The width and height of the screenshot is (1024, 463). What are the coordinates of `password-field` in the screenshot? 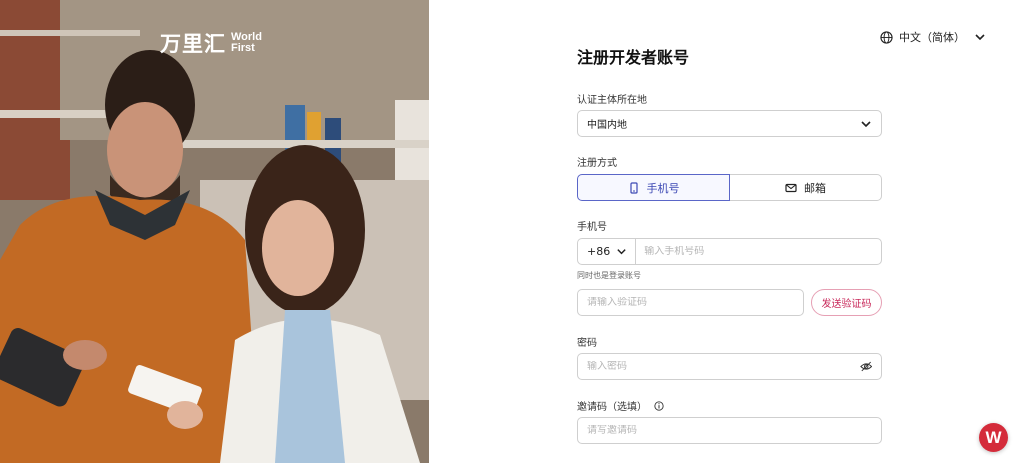 It's located at (729, 366).